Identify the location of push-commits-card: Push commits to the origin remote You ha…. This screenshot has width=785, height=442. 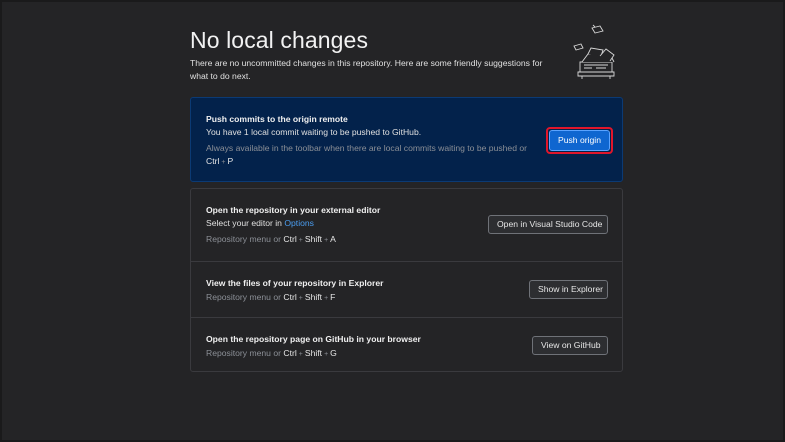
(406, 139).